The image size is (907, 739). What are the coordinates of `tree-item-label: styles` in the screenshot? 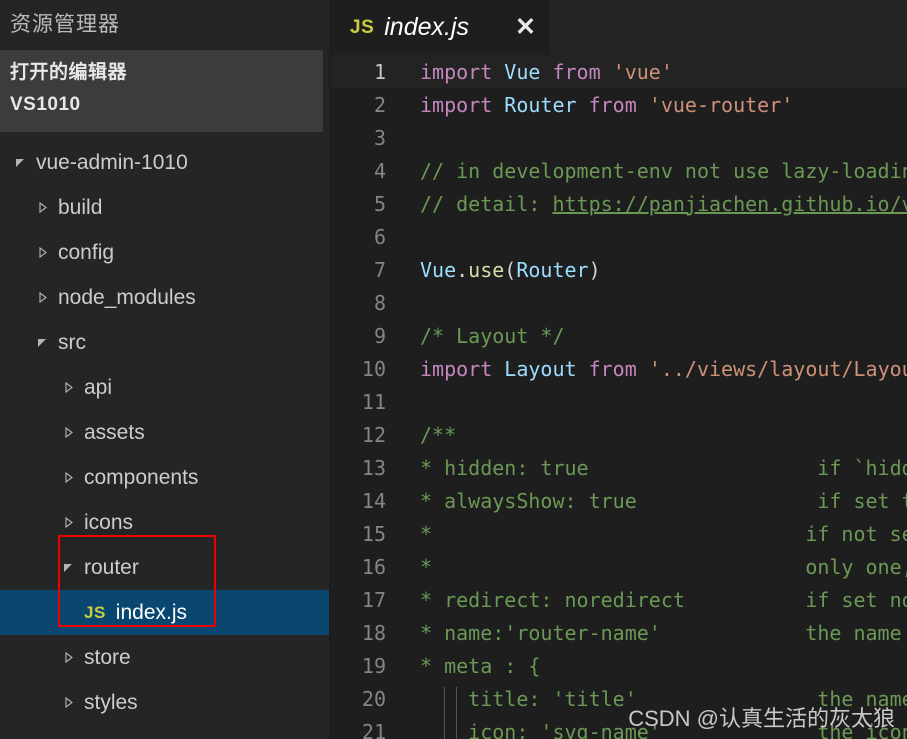 It's located at (111, 702).